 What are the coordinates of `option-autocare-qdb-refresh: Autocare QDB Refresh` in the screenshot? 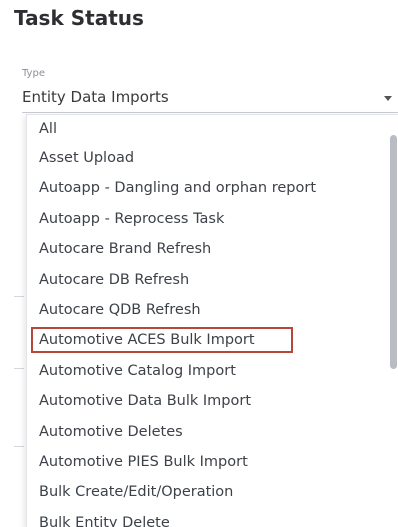 It's located at (207, 310).